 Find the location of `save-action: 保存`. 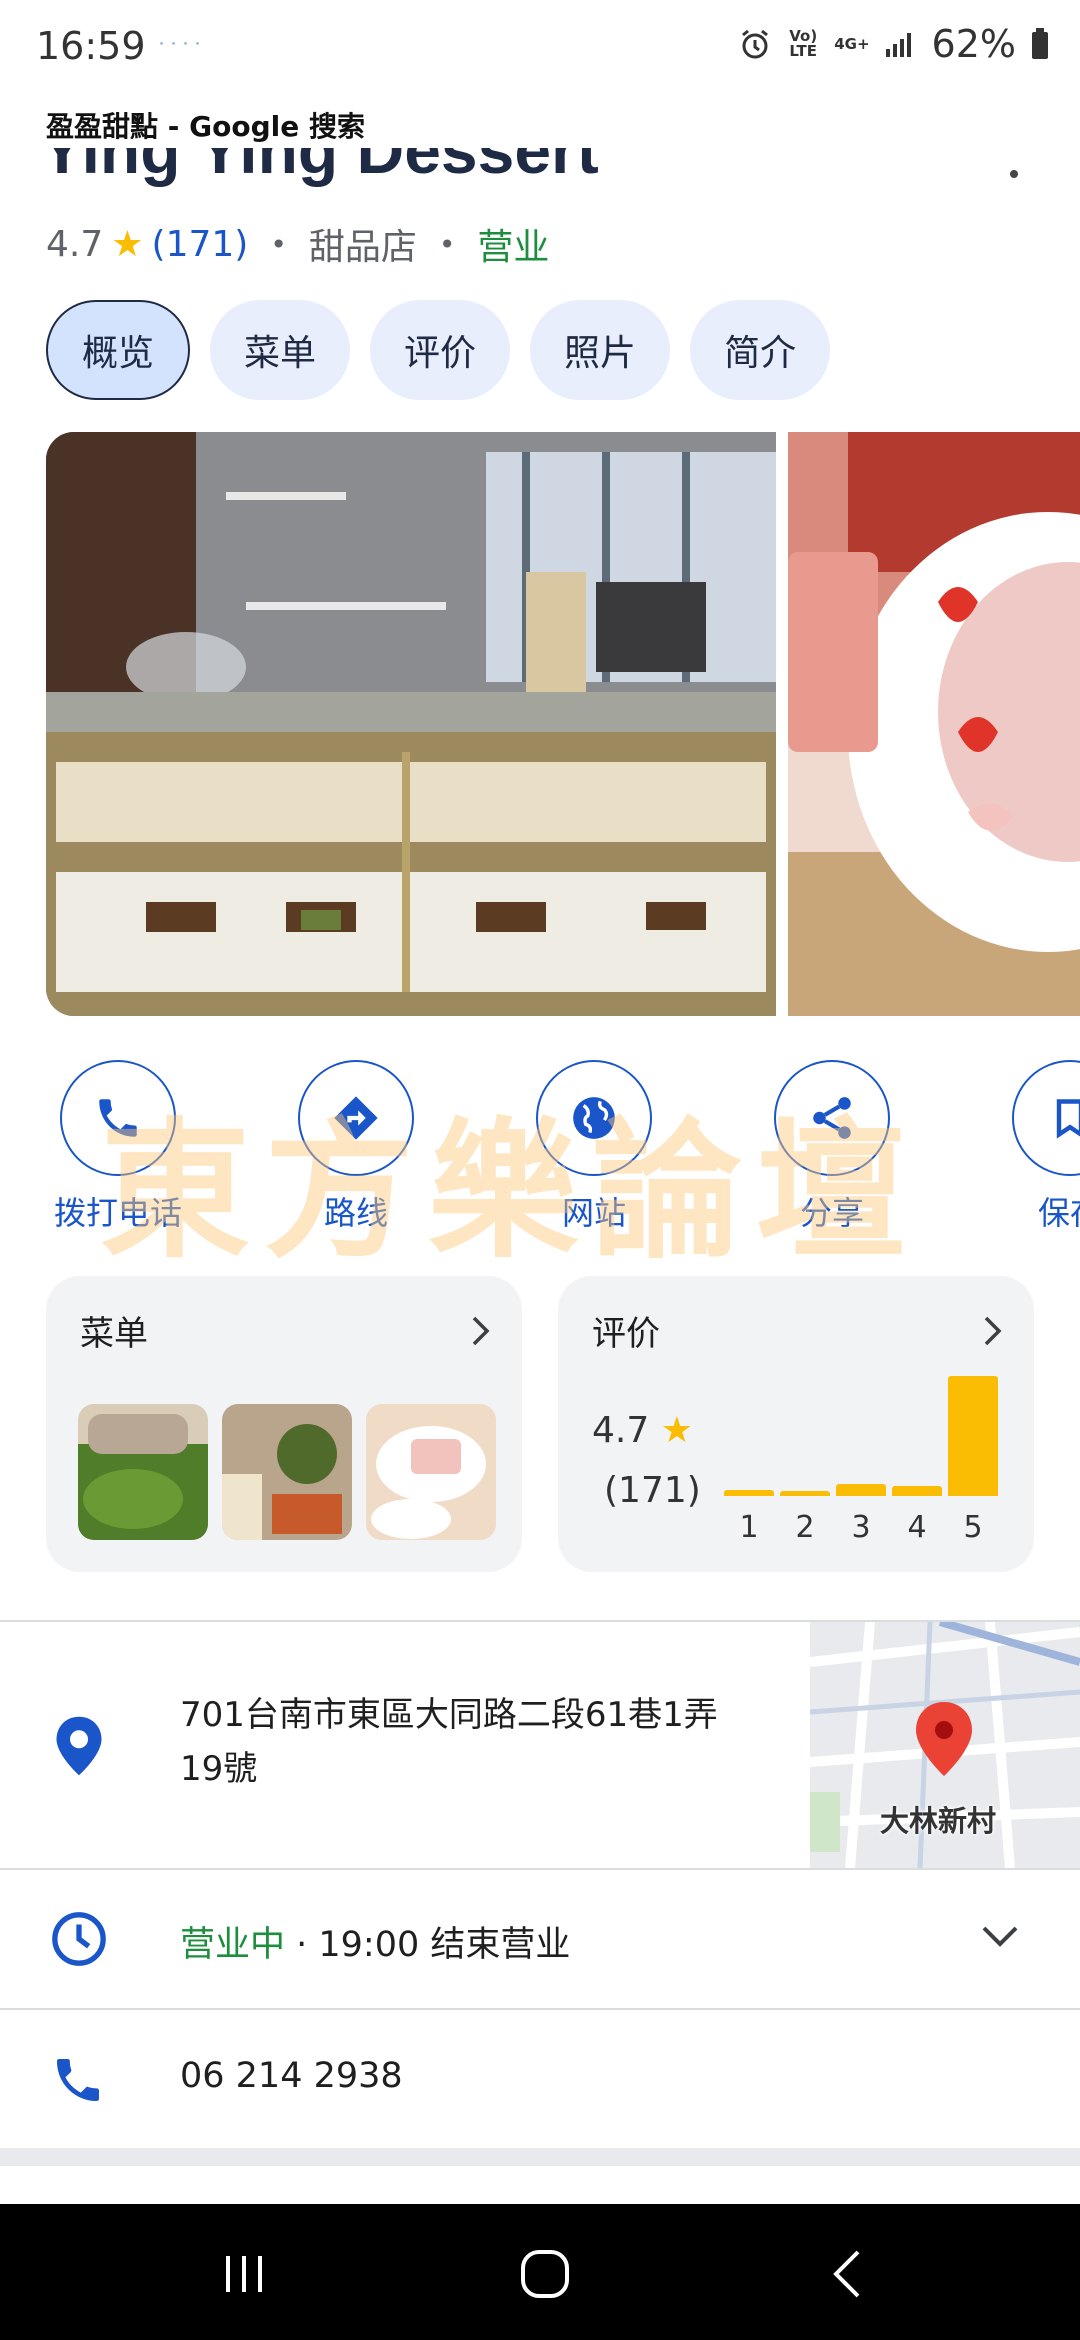

save-action: 保存 is located at coordinates (1025, 1147).